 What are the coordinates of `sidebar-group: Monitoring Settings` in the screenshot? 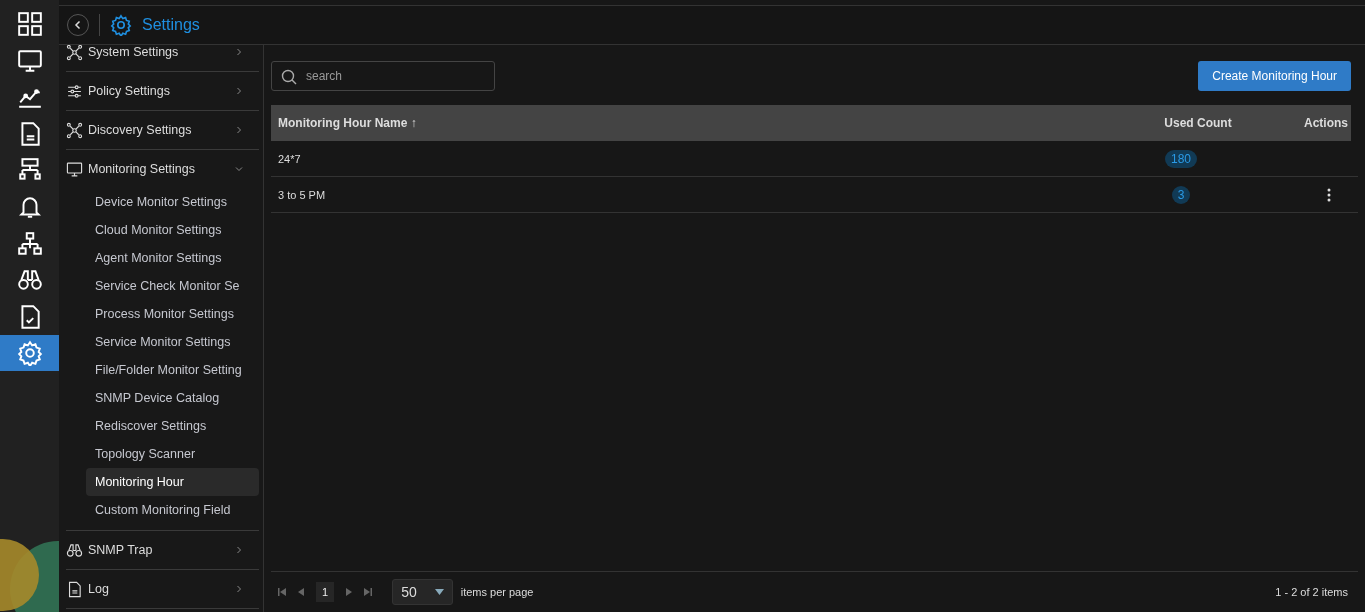 It's located at (162, 169).